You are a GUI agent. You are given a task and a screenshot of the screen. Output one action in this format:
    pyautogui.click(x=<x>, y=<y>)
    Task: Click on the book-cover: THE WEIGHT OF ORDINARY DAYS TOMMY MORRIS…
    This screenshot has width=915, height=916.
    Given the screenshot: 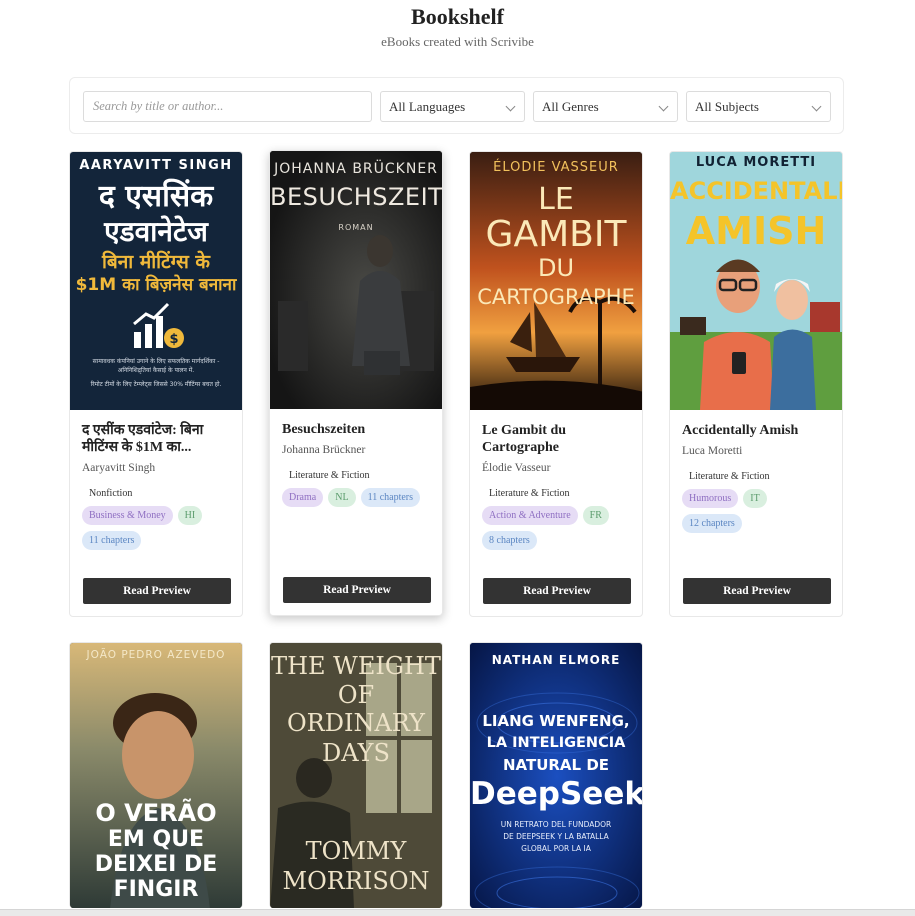 What is the action you would take?
    pyautogui.click(x=356, y=775)
    